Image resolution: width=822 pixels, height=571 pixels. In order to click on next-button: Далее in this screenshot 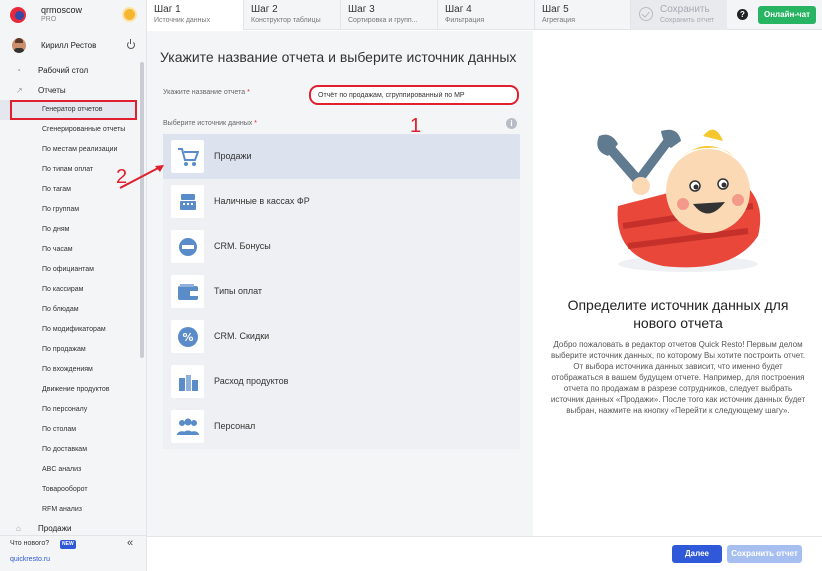, I will do `click(697, 554)`.